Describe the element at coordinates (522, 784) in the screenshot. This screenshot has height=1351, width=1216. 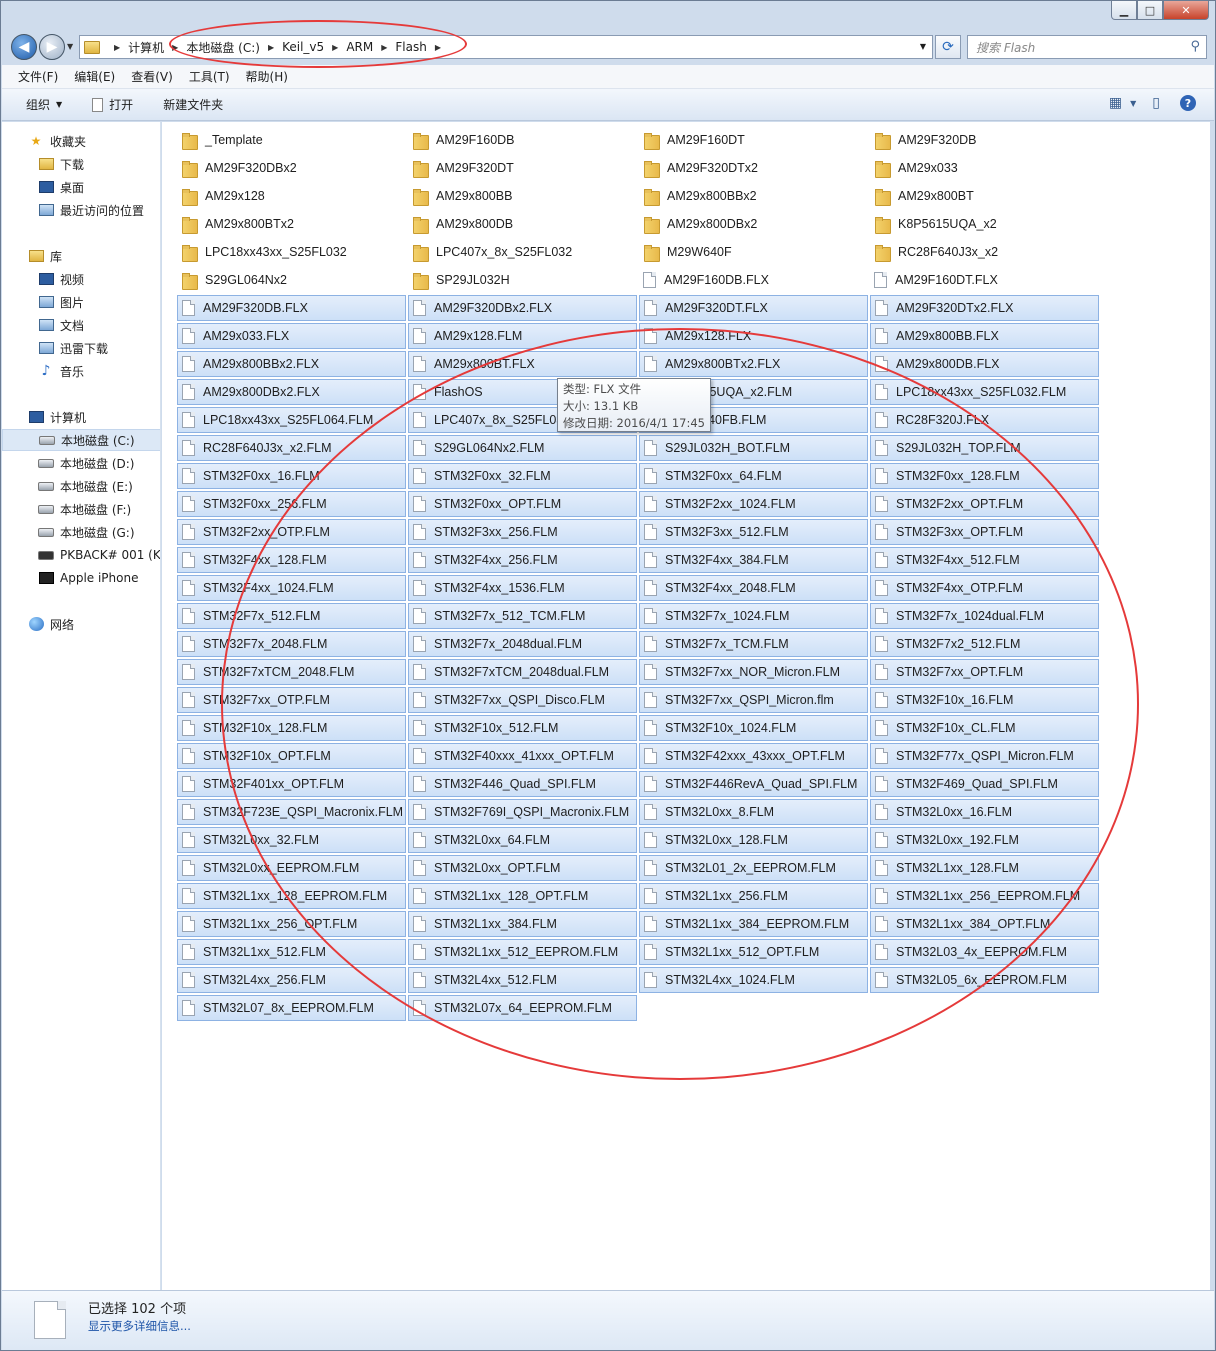
I see `file-item: STM32F446_Quad_SPI.FLM` at that location.